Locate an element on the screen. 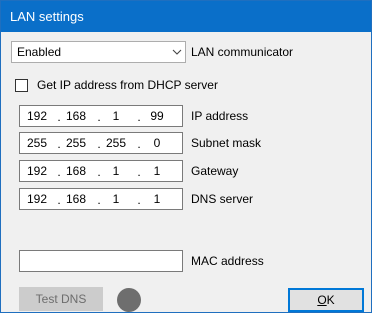  test-dns-button: Test DNS is located at coordinates (61, 299).